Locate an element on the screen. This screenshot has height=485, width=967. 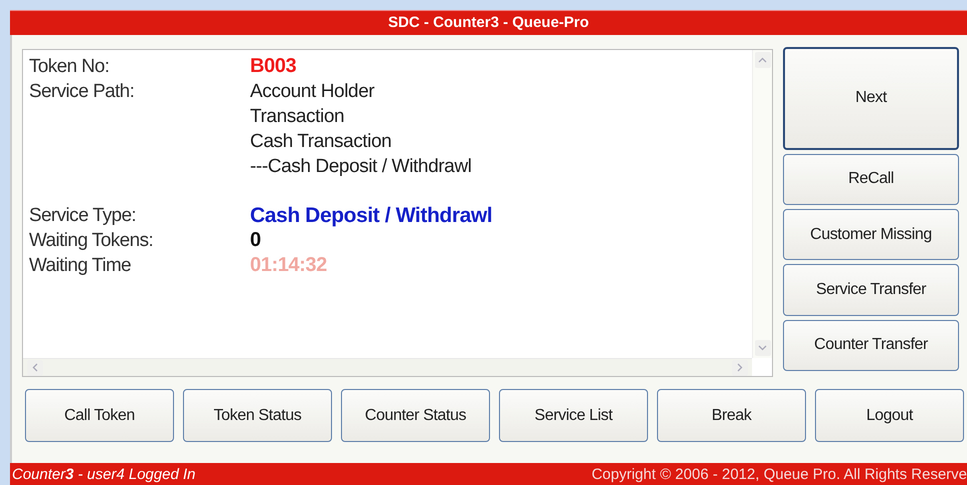
action-button: Token Status is located at coordinates (257, 415).